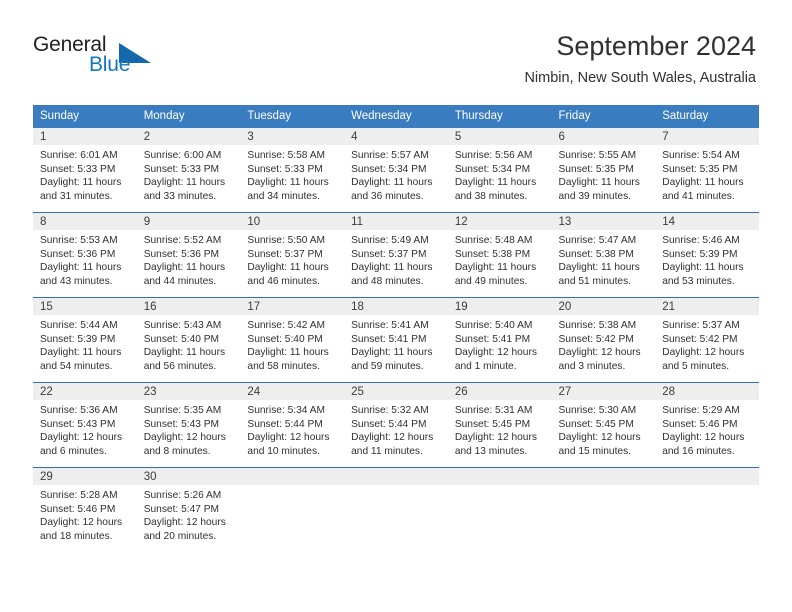  Describe the element at coordinates (640, 78) in the screenshot. I see `location-subtitle: Nimbin, New South Wales, Australia` at that location.